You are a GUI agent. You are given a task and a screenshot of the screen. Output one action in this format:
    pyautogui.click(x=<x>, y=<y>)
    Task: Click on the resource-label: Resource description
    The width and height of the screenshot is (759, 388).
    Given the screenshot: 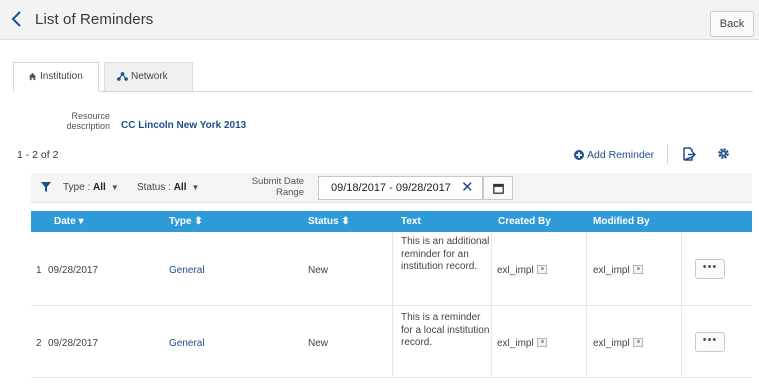 What is the action you would take?
    pyautogui.click(x=88, y=121)
    